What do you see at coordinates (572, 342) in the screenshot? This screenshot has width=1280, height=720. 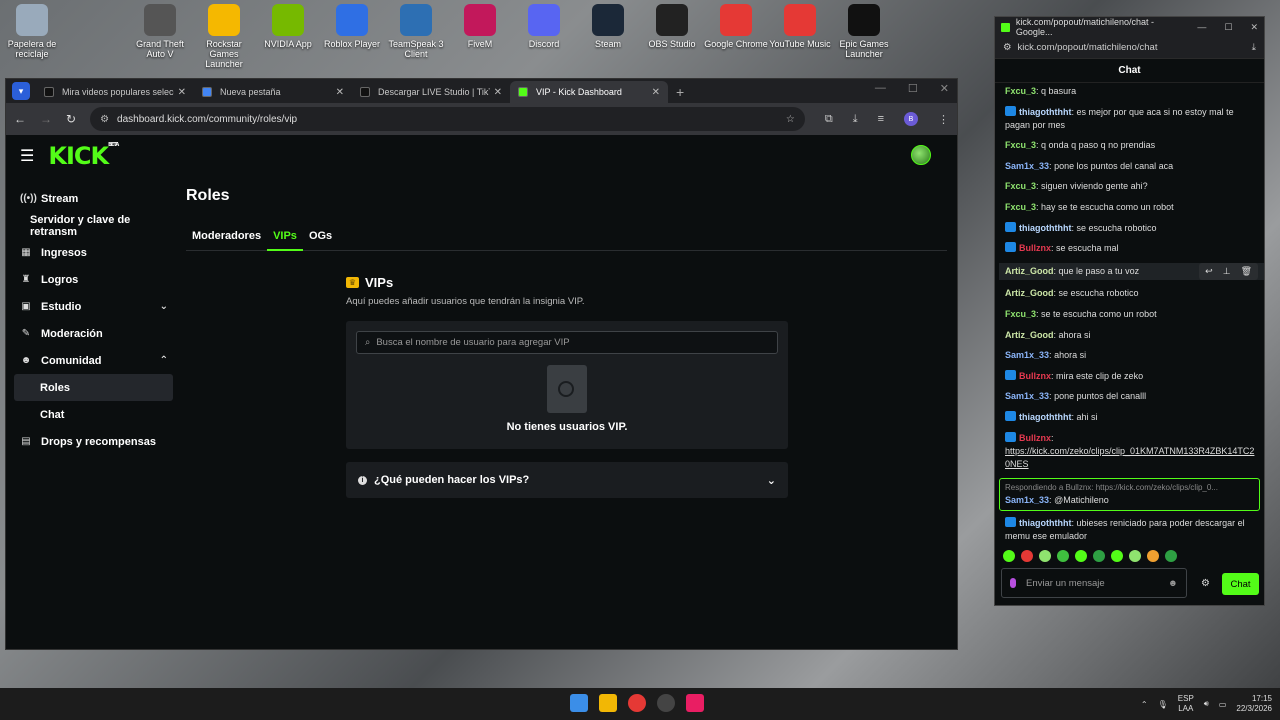 I see `vip-search-input` at bounding box center [572, 342].